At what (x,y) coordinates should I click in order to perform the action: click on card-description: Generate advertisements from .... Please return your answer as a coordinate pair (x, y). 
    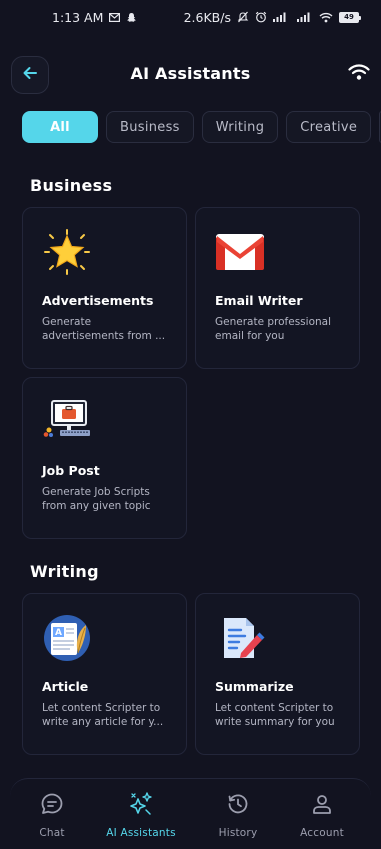
    Looking at the image, I should click on (104, 329).